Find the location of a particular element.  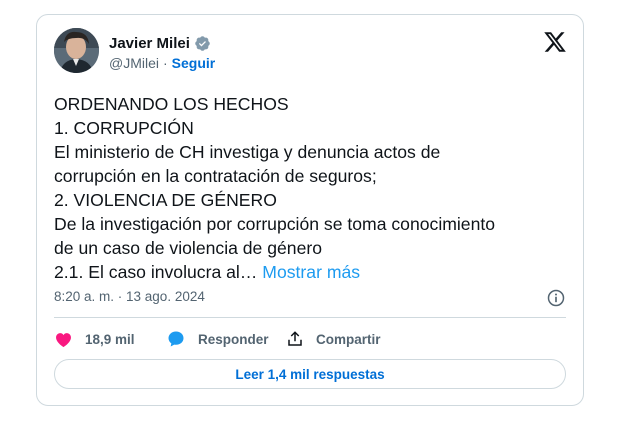

verified-badge-icon is located at coordinates (202, 43).